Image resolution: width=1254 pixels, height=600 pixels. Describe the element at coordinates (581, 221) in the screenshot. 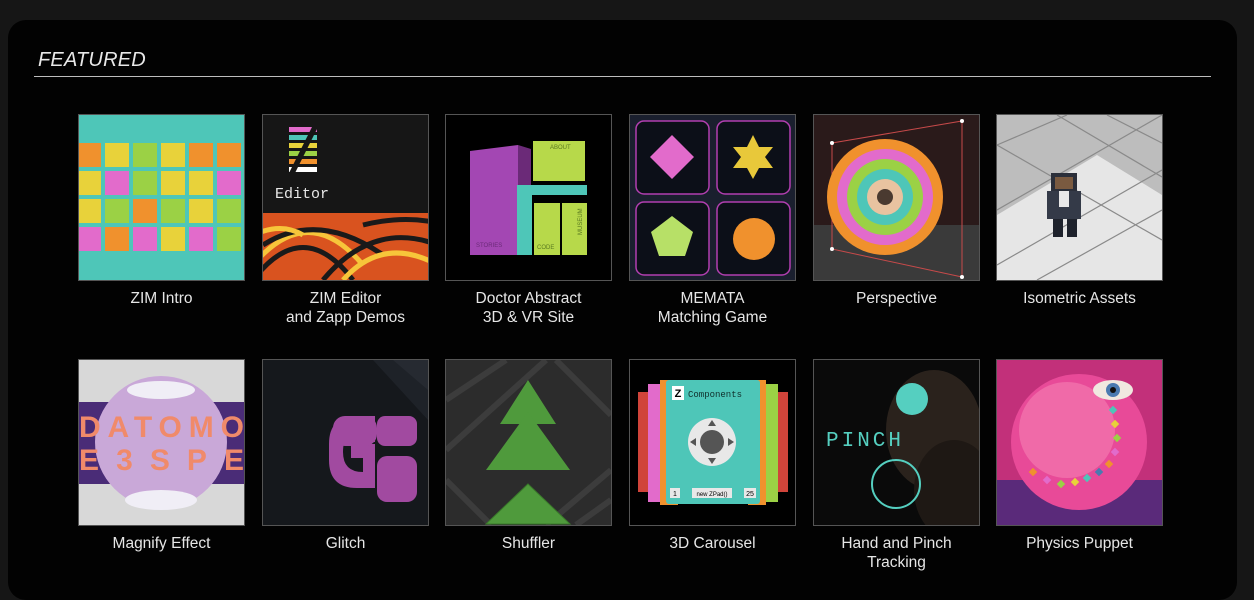

I see `doctor-label-museum: MUSEUM` at that location.